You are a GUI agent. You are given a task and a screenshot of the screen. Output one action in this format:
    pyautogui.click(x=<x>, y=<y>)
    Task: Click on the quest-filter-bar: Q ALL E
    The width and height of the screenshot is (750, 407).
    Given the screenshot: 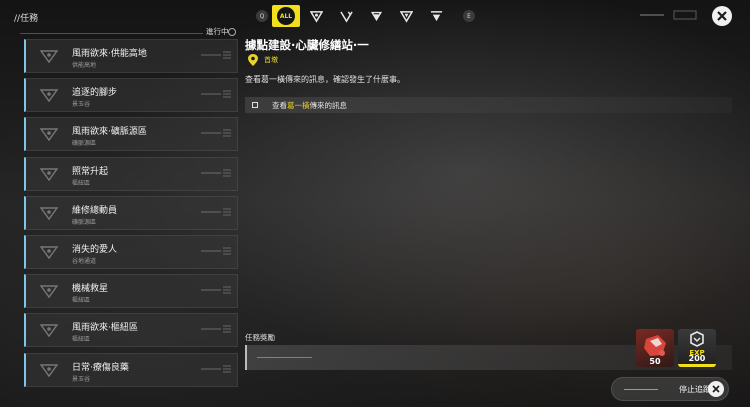 What is the action you would take?
    pyautogui.click(x=365, y=16)
    